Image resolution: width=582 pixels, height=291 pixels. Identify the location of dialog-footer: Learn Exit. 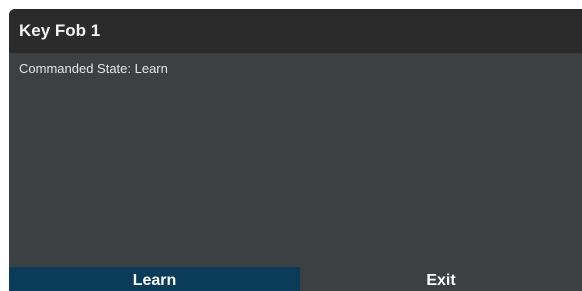
(295, 279).